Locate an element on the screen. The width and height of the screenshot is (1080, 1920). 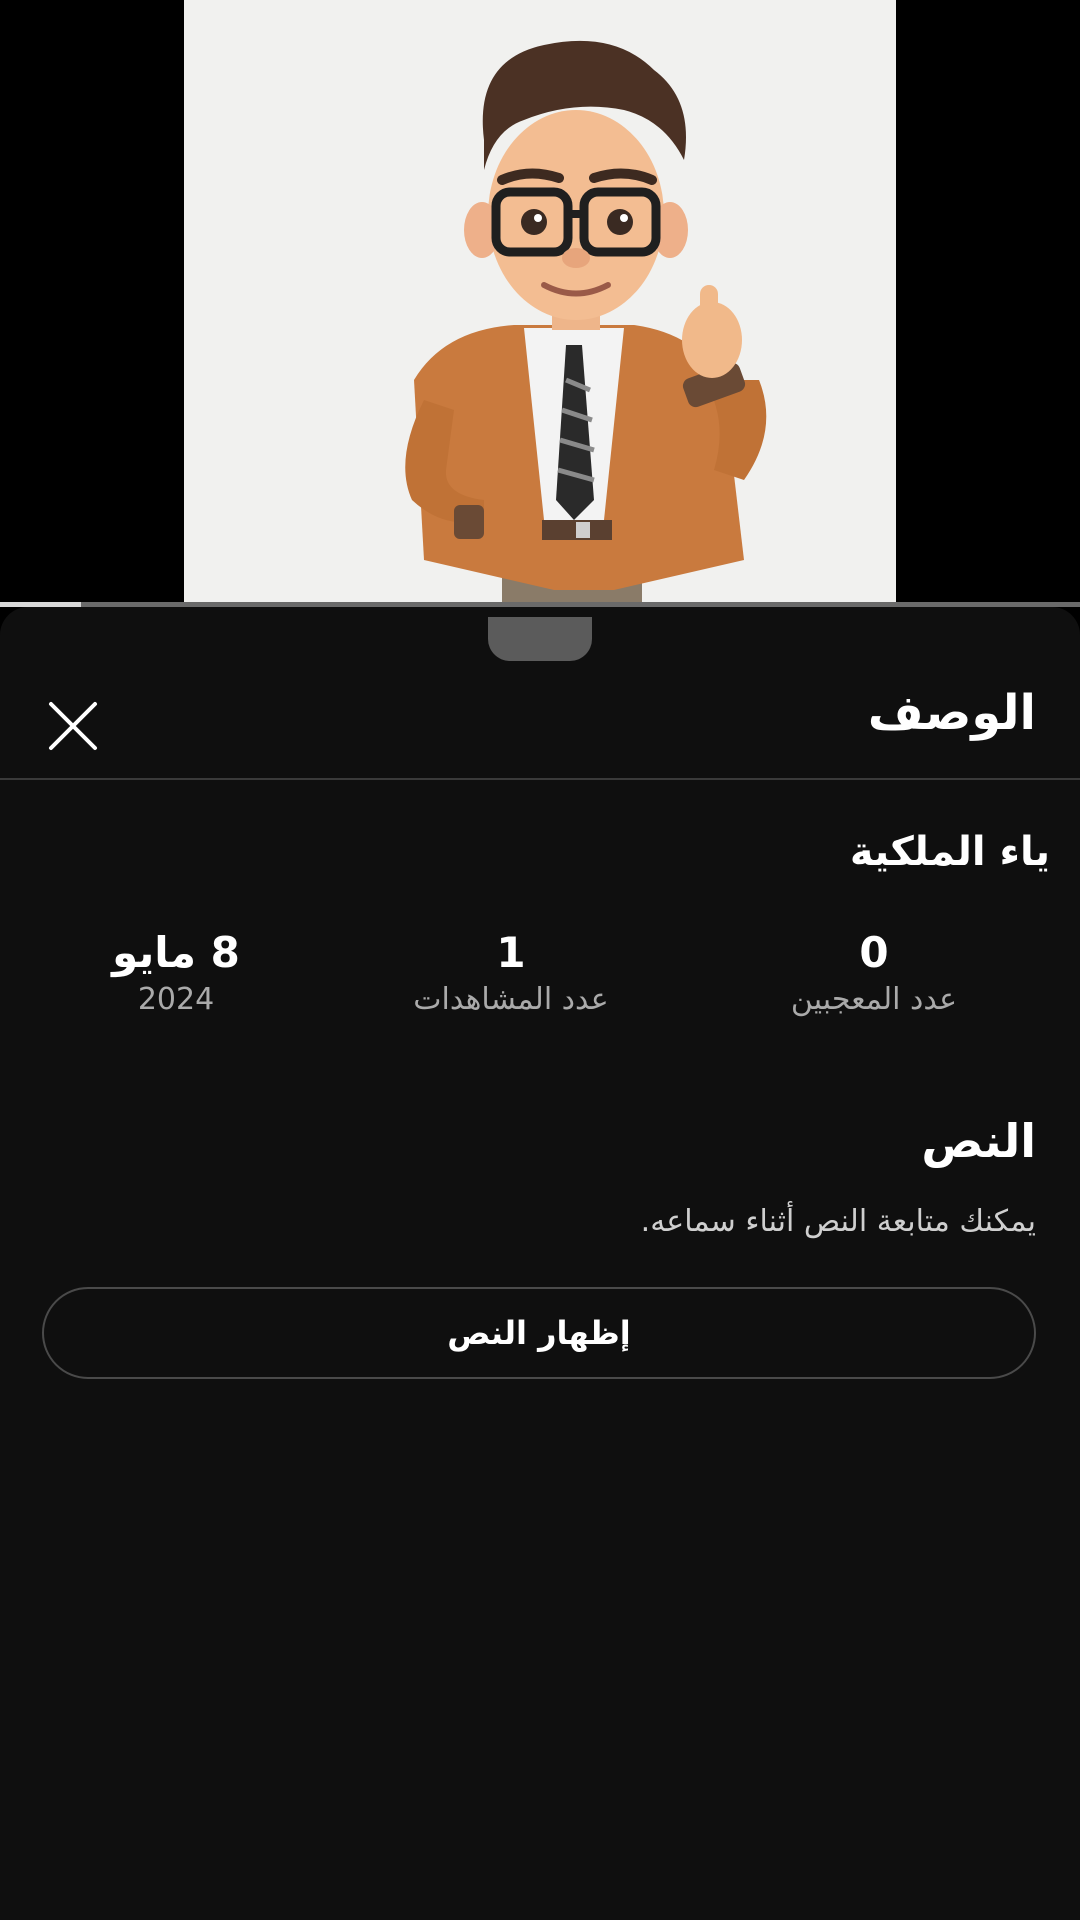
cartoon-character-illustration is located at coordinates (586, 322).